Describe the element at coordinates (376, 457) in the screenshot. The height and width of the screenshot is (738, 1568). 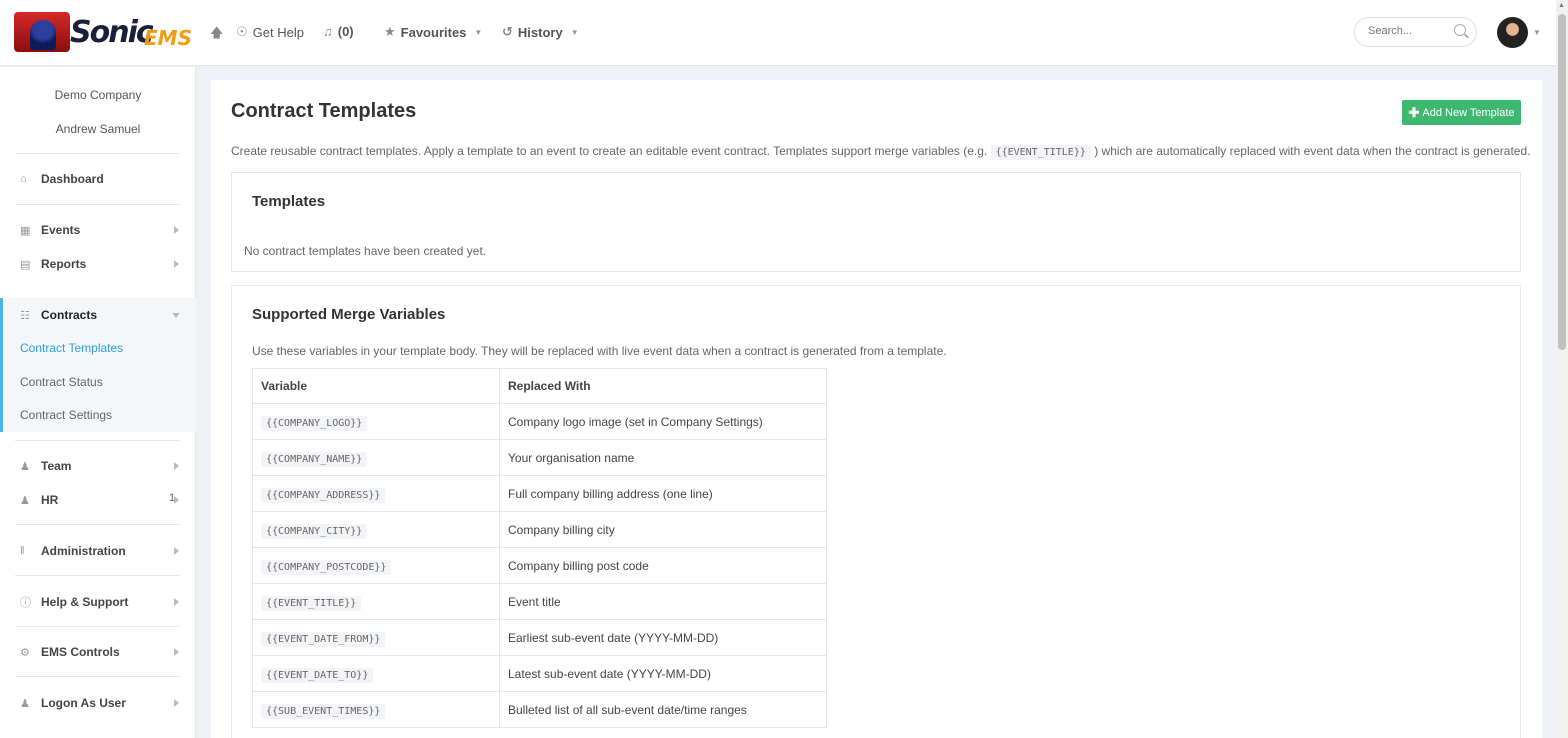
I see `variable-cell: {{COMPANY_NAME}}` at that location.